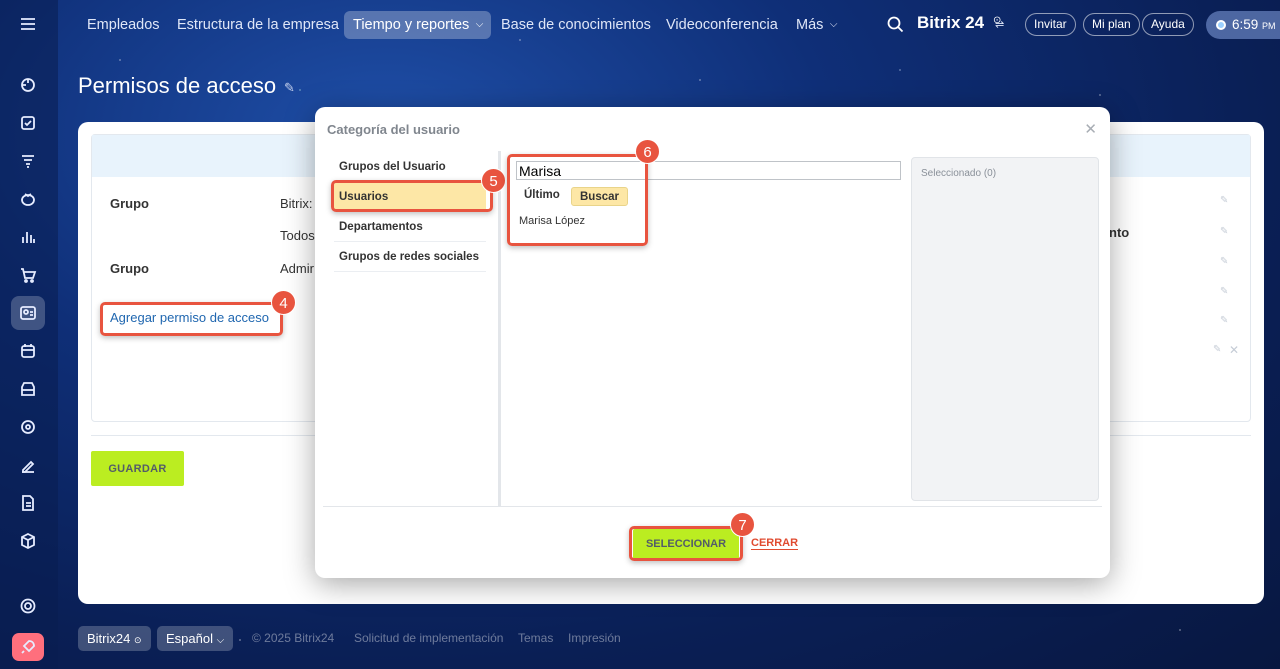 Image resolution: width=1280 pixels, height=669 pixels. Describe the element at coordinates (810, 25) in the screenshot. I see `nav-more-label: Más` at that location.